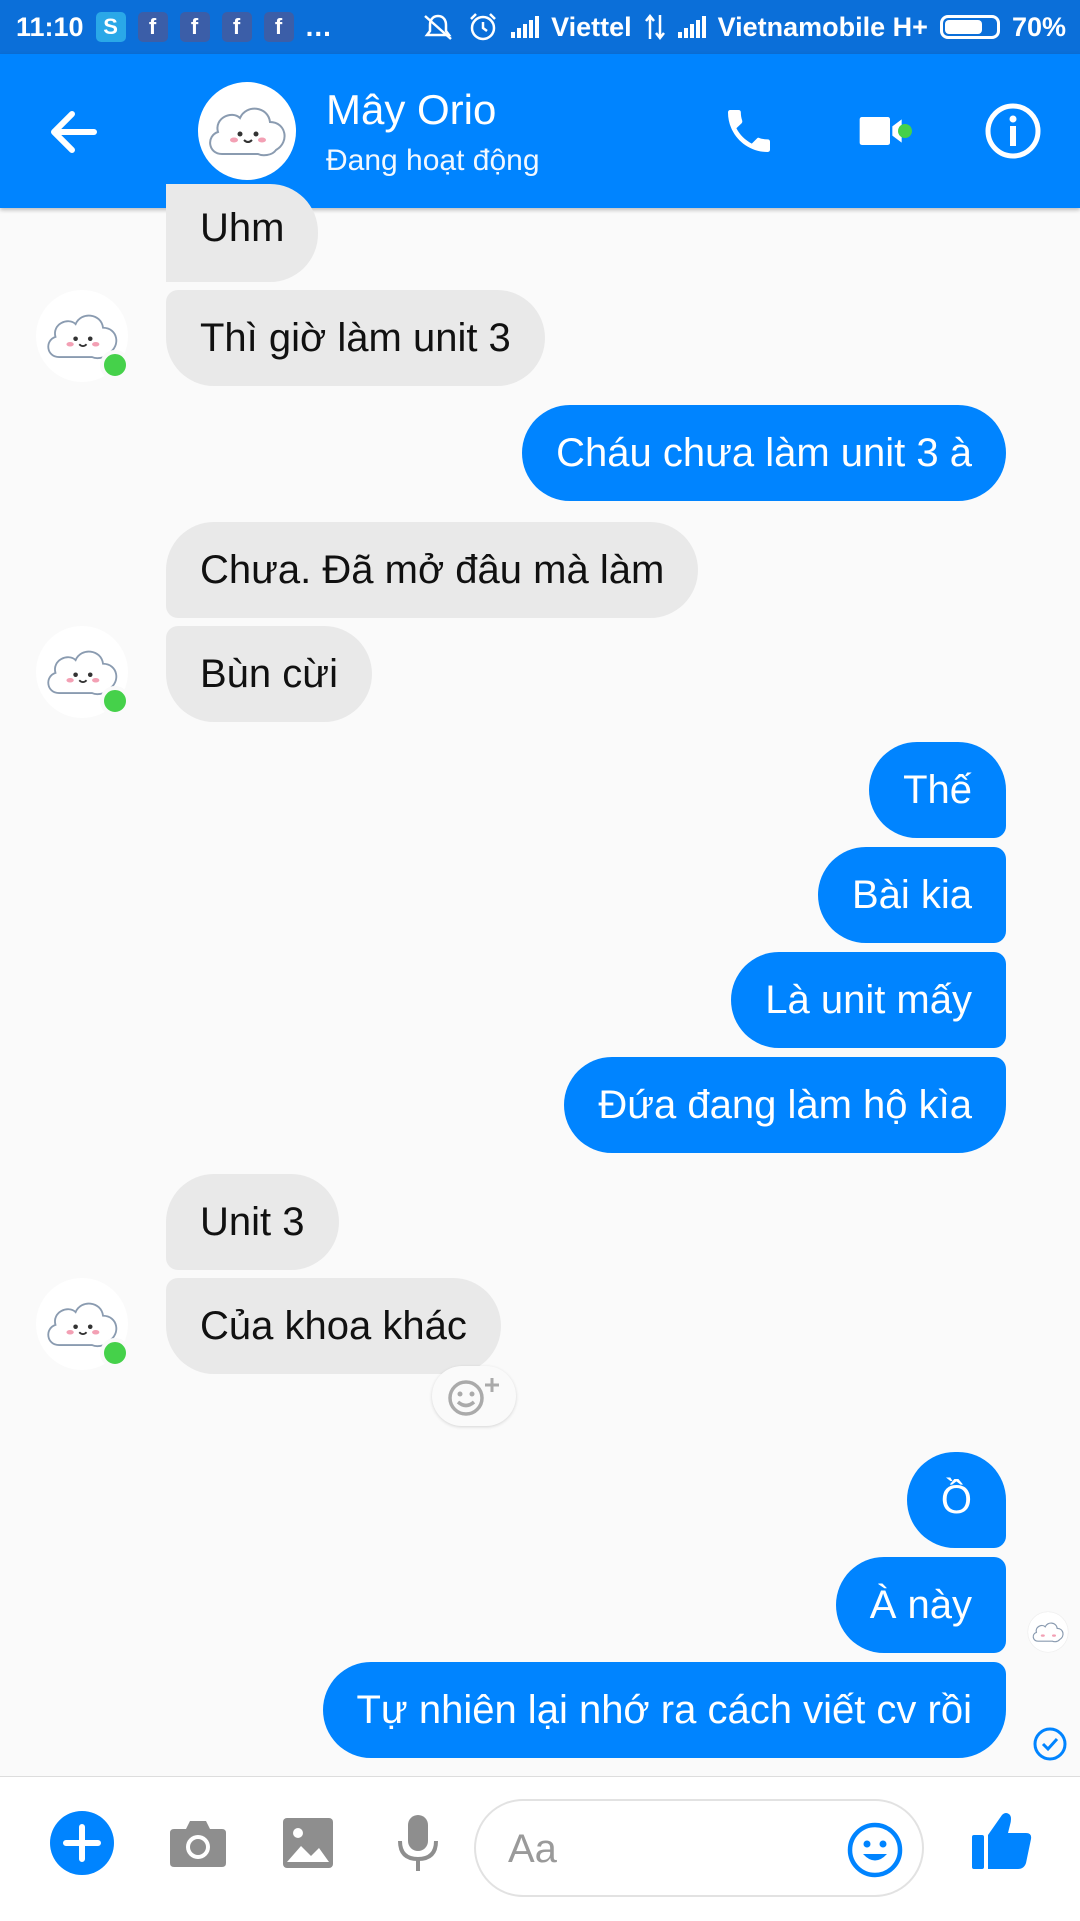 The height and width of the screenshot is (1921, 1080). I want to click on video-call-button, so click(883, 131).